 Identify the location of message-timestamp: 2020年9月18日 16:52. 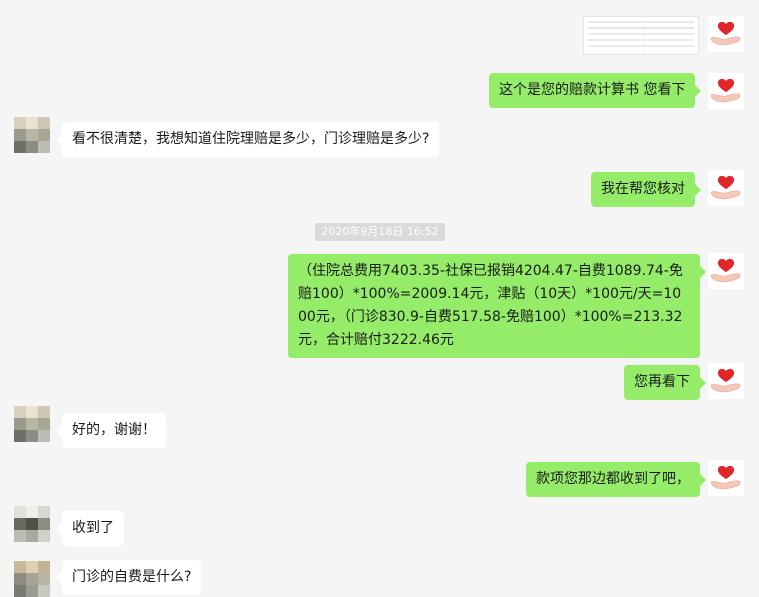
(380, 232).